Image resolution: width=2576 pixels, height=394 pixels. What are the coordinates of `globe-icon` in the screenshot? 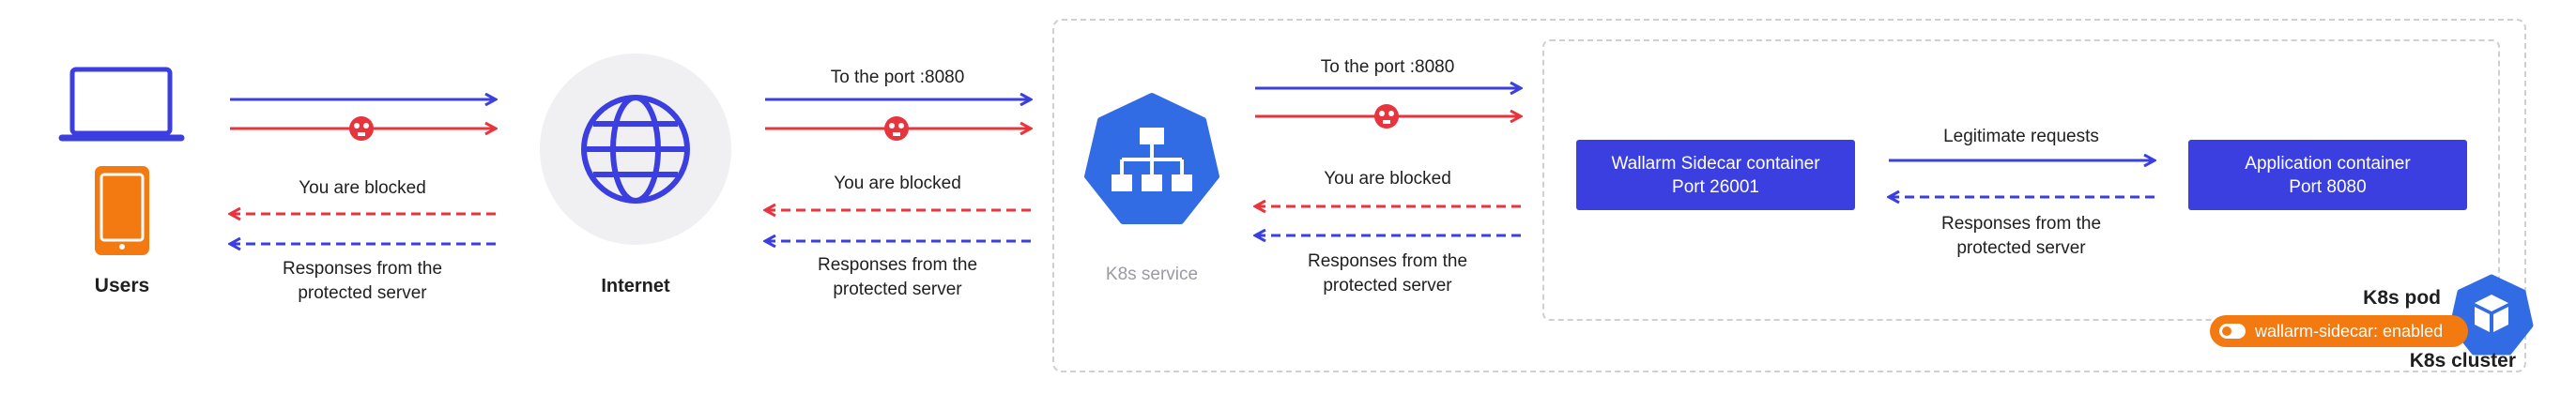 It's located at (636, 149).